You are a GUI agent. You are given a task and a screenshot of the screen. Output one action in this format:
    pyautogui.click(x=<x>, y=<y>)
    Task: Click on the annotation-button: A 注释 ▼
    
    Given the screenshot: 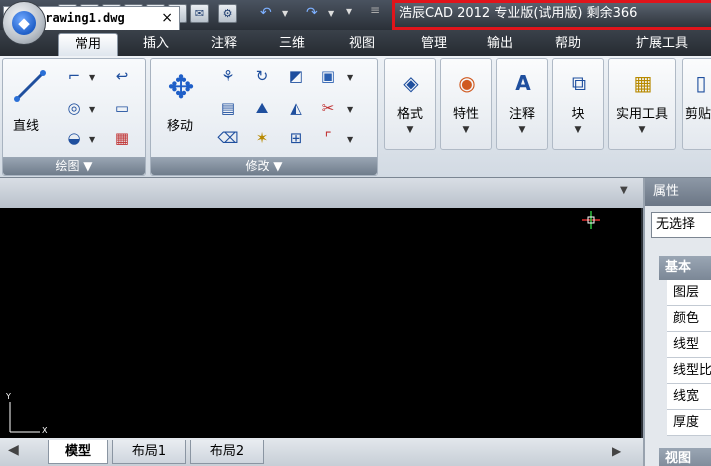 What is the action you would take?
    pyautogui.click(x=522, y=104)
    